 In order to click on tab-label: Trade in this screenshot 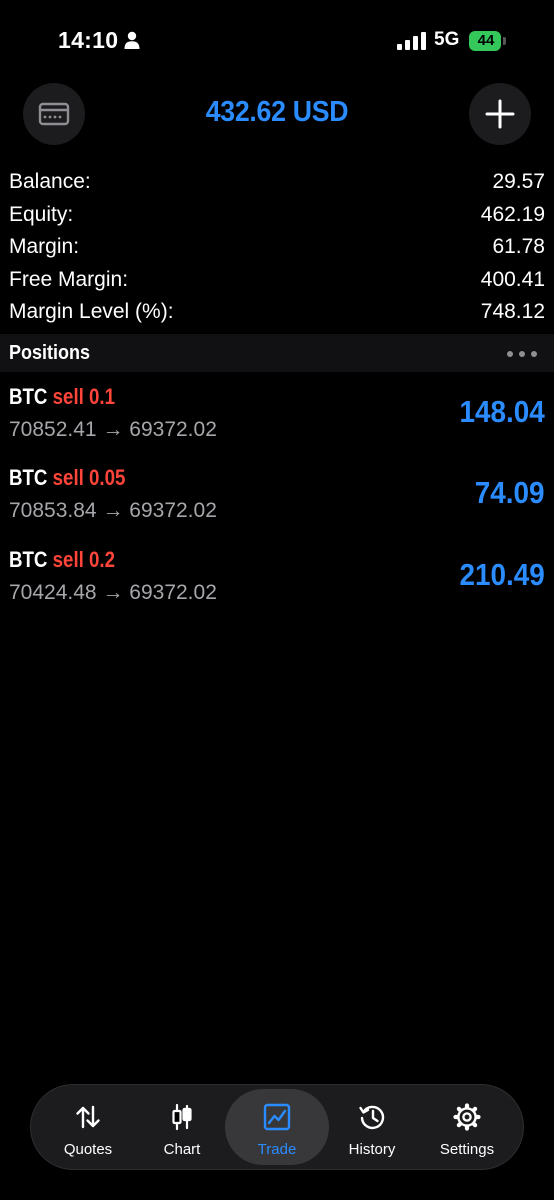, I will do `click(277, 1149)`.